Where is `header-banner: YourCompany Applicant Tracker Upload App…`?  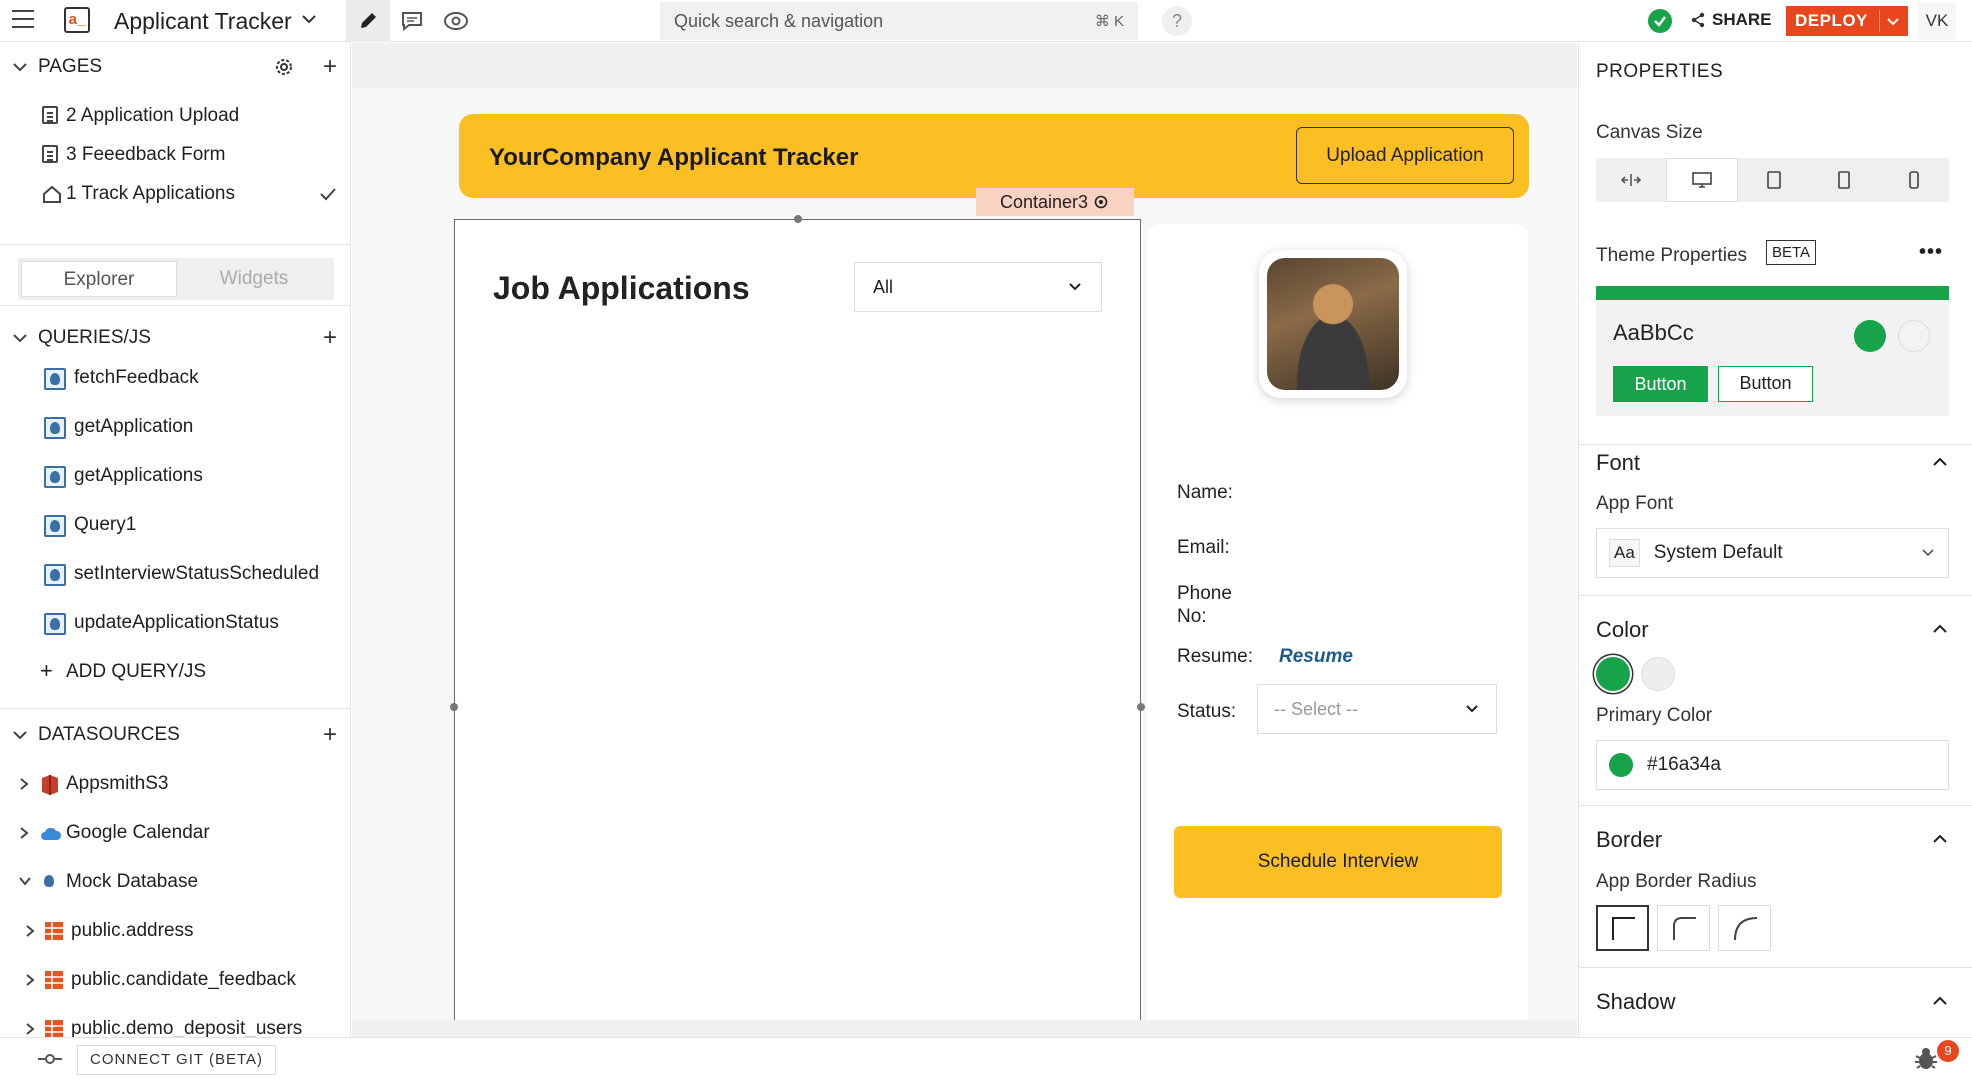
header-banner: YourCompany Applicant Tracker Upload App… is located at coordinates (994, 156).